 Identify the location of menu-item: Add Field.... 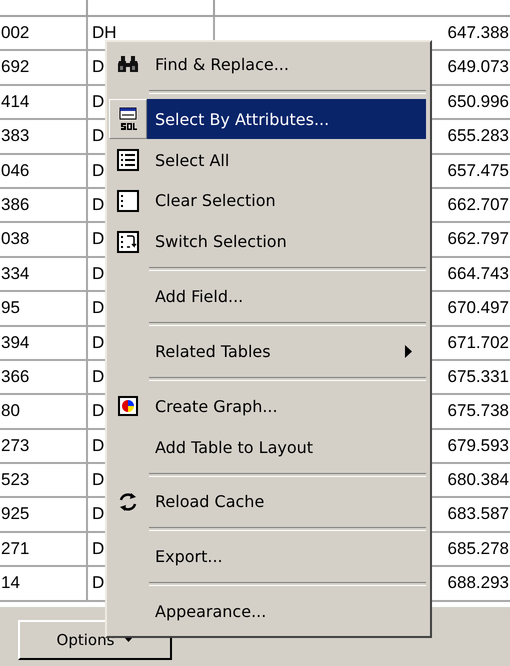
(286, 296).